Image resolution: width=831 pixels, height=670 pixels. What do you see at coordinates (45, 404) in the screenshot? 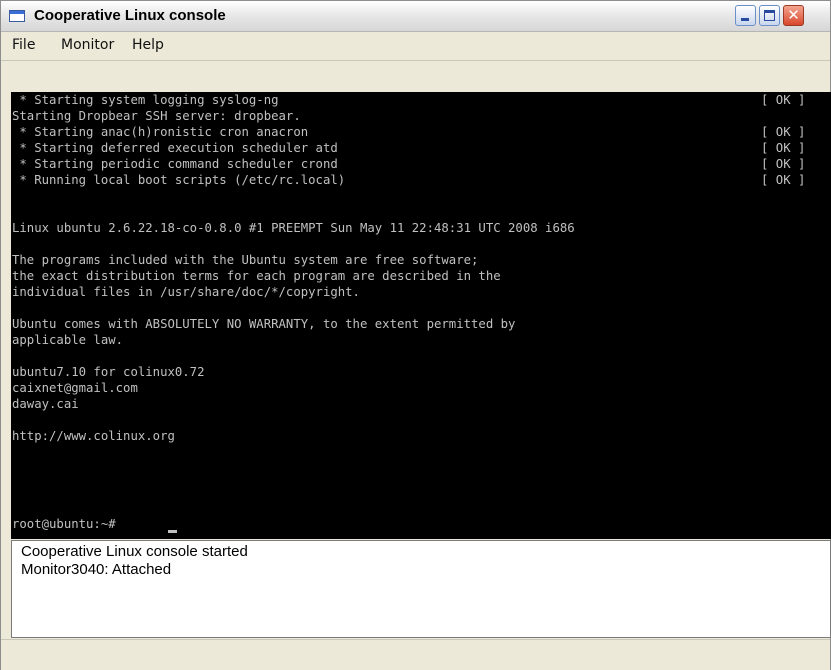
I see `terminal-line: daway.cai` at bounding box center [45, 404].